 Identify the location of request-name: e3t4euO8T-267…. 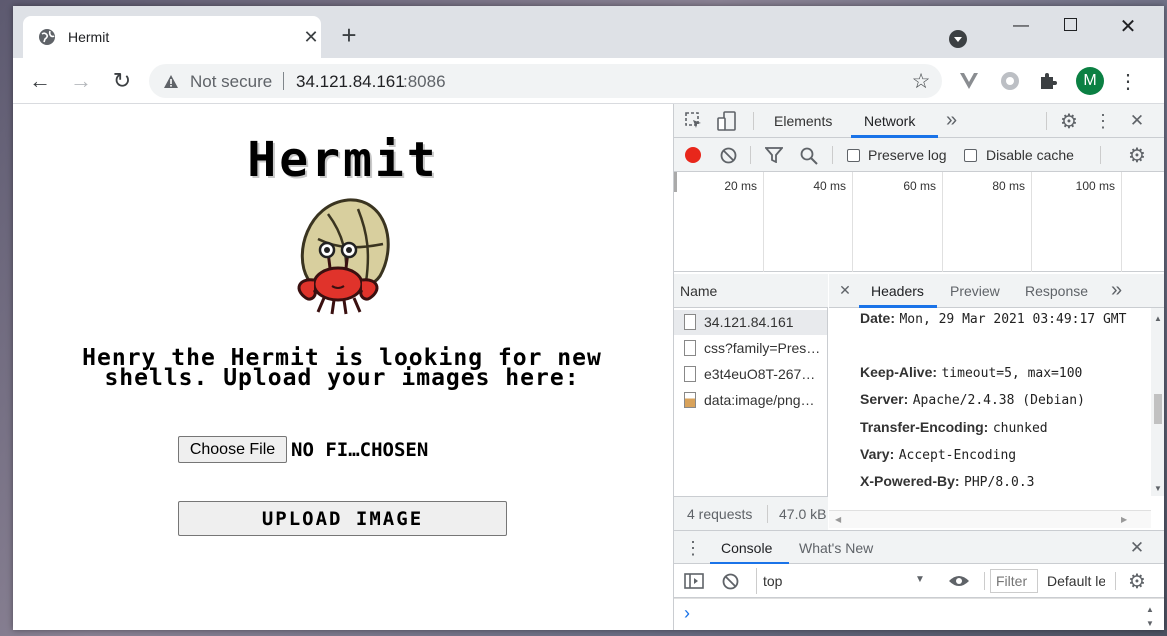
(760, 374).